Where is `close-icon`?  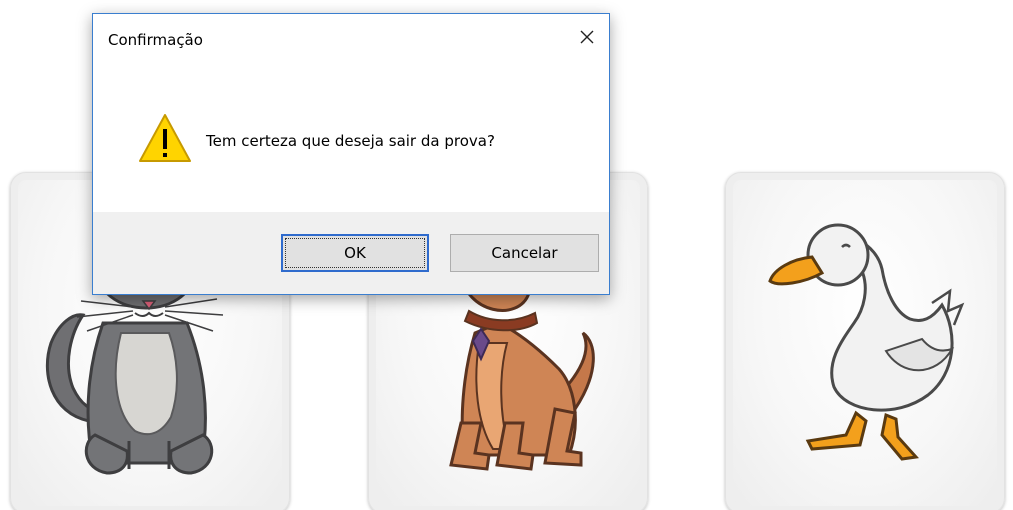
close-icon is located at coordinates (587, 37).